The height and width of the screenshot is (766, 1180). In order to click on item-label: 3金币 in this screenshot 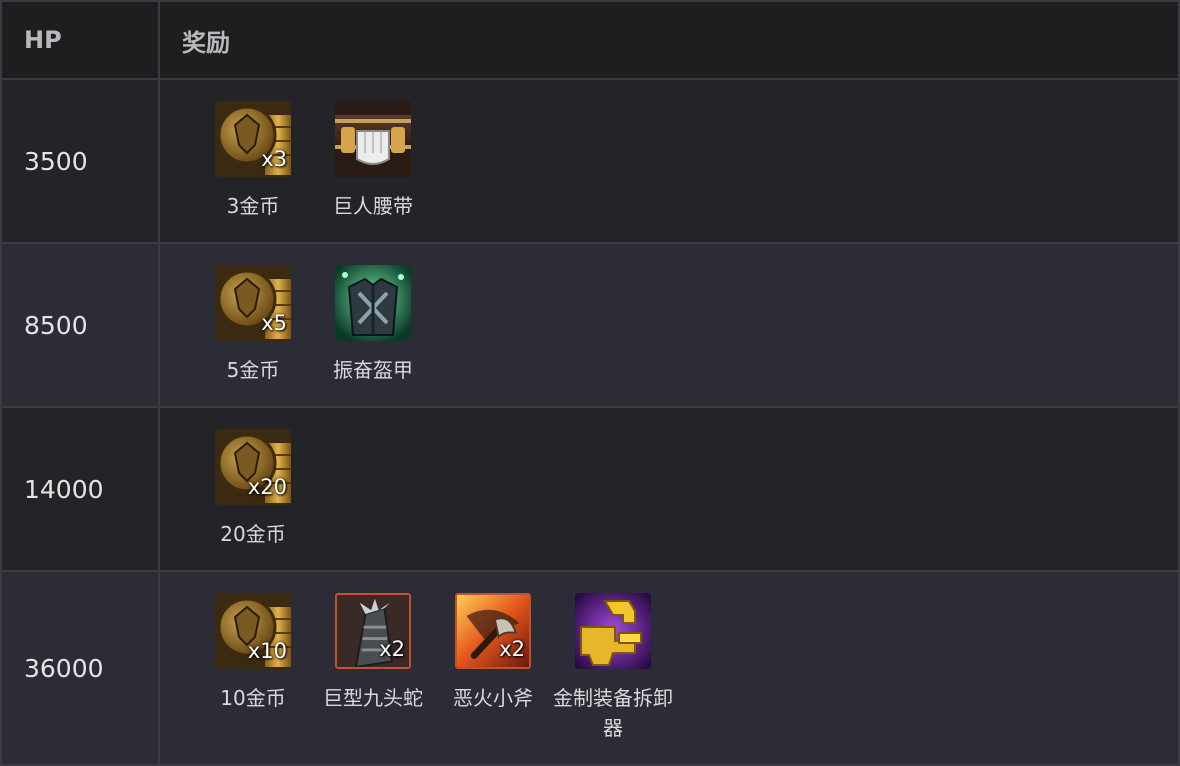, I will do `click(253, 206)`.